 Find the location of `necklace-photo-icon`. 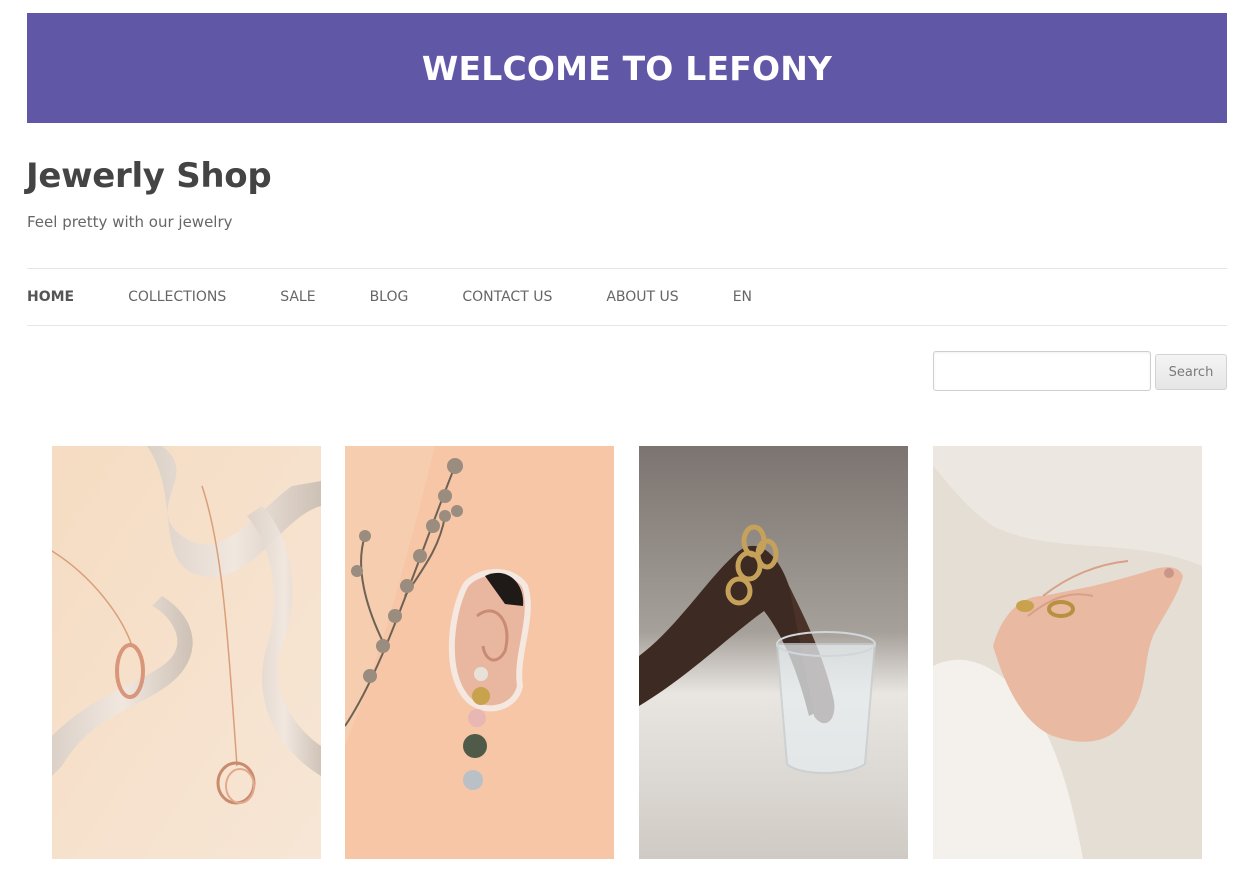

necklace-photo-icon is located at coordinates (186, 652).